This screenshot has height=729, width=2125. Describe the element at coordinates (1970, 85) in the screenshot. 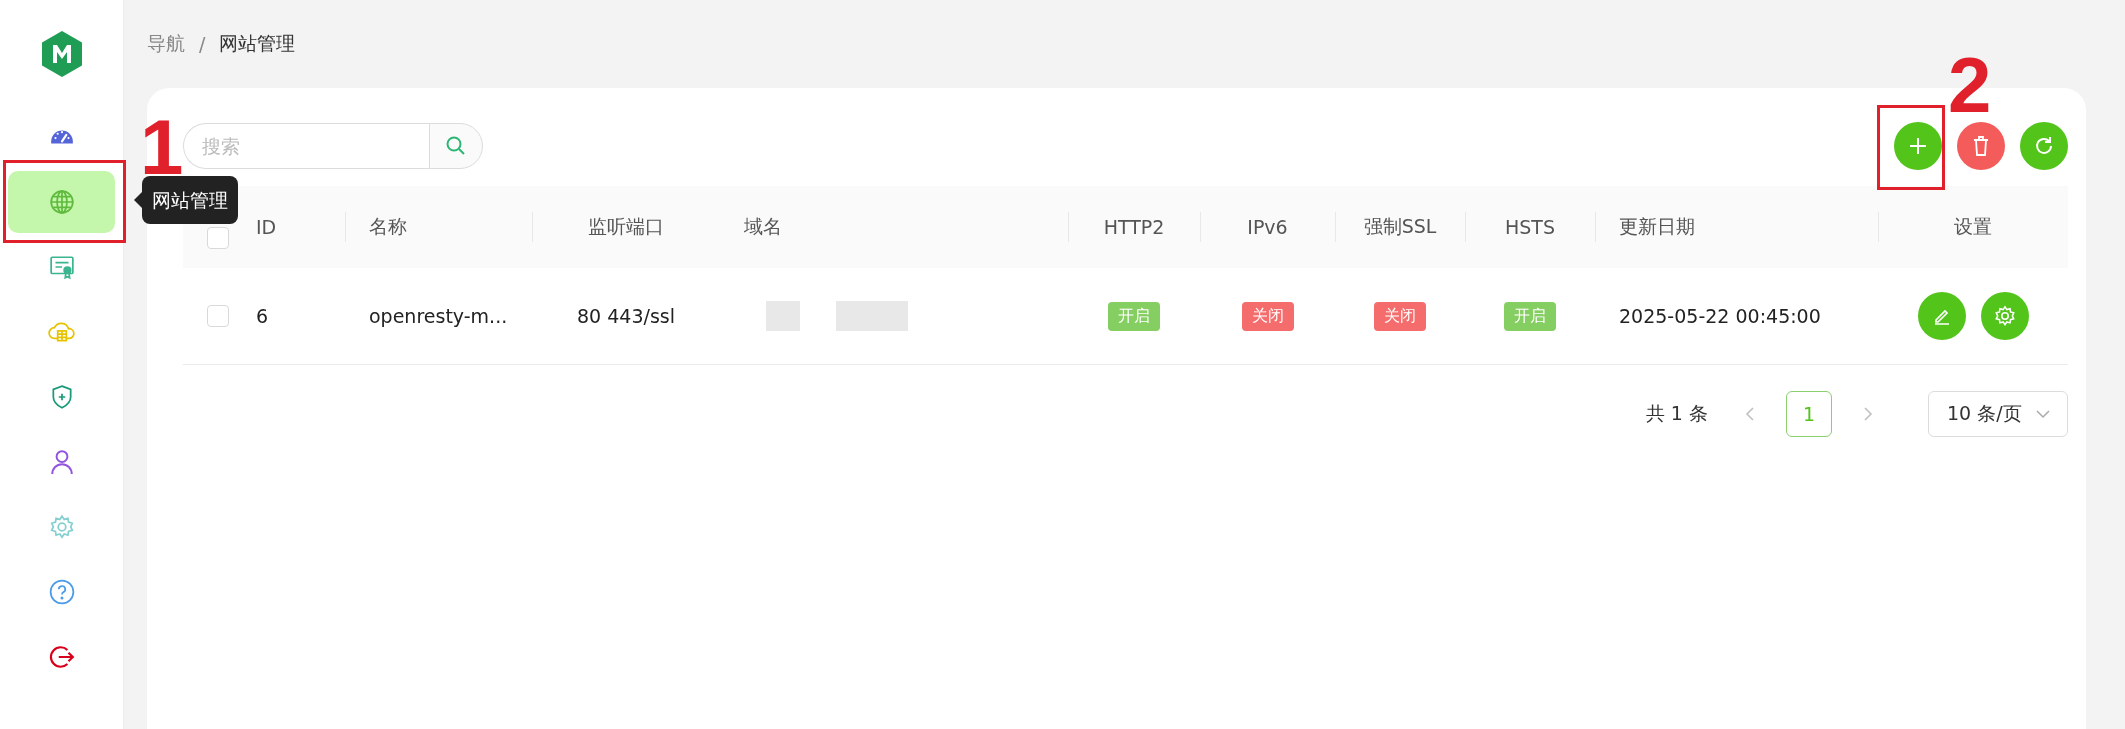

I see `annotation-number: 2` at that location.